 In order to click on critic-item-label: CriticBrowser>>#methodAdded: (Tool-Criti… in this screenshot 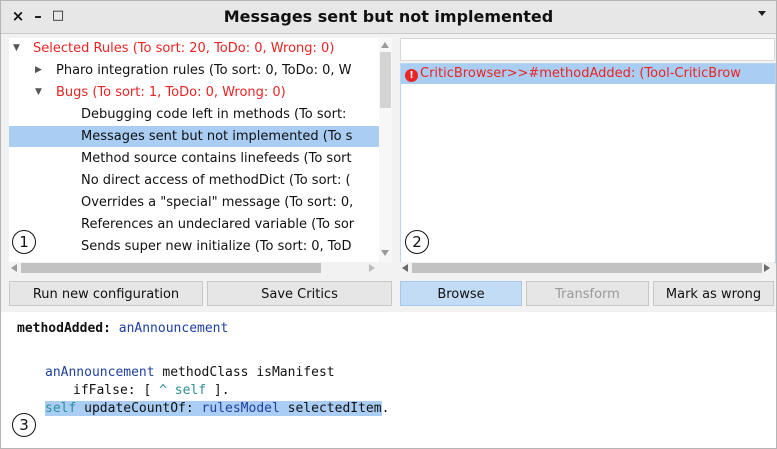, I will do `click(580, 73)`.